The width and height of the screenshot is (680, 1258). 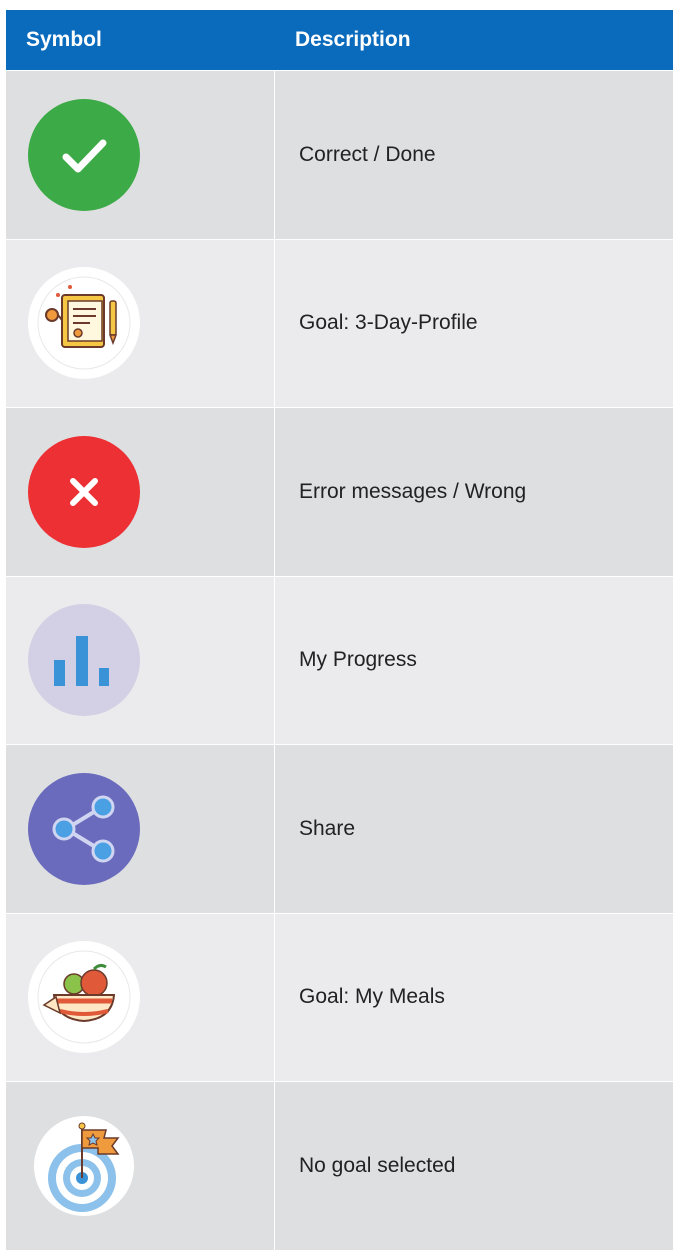 What do you see at coordinates (84, 492) in the screenshot?
I see `error-x-icon` at bounding box center [84, 492].